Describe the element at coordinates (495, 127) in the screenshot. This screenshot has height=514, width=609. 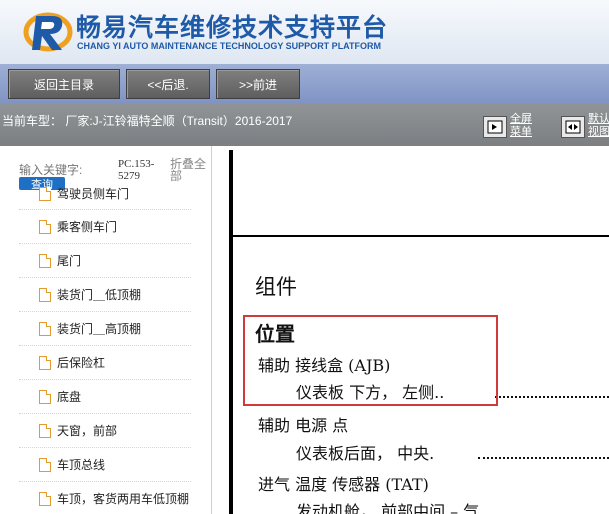
I see `fullscreen-icon` at that location.